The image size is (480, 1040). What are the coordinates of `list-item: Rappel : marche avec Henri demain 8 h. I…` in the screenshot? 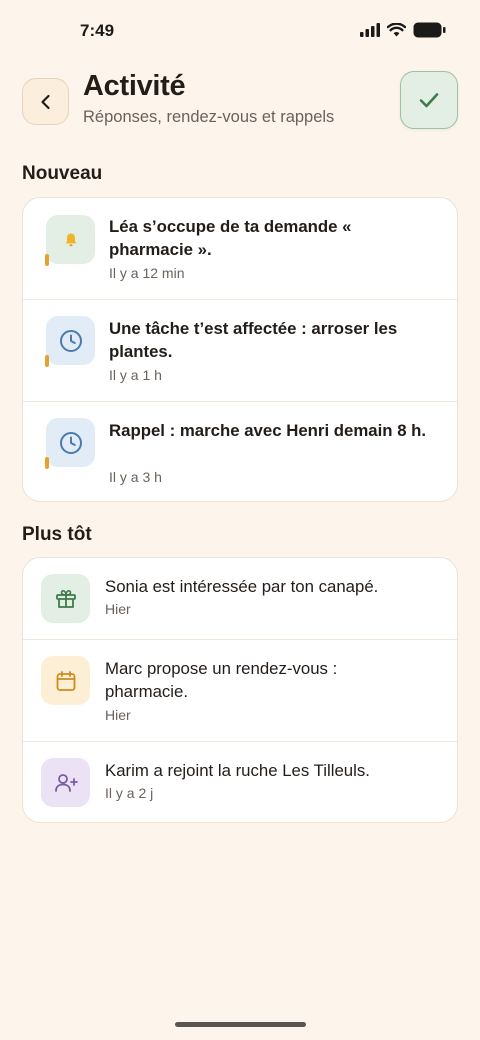 It's located at (240, 451).